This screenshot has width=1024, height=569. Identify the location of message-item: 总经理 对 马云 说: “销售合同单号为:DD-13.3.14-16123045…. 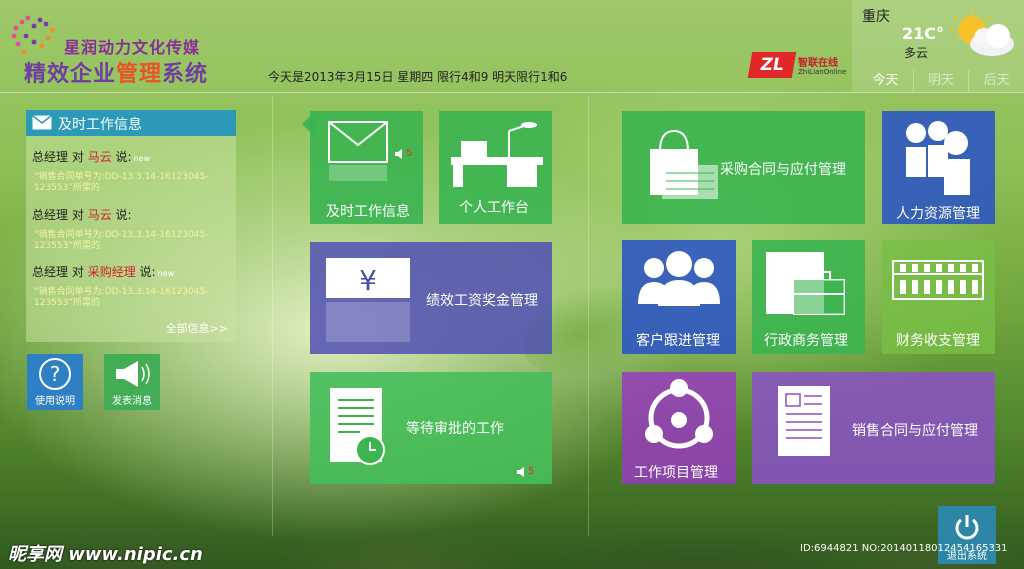
(132, 229).